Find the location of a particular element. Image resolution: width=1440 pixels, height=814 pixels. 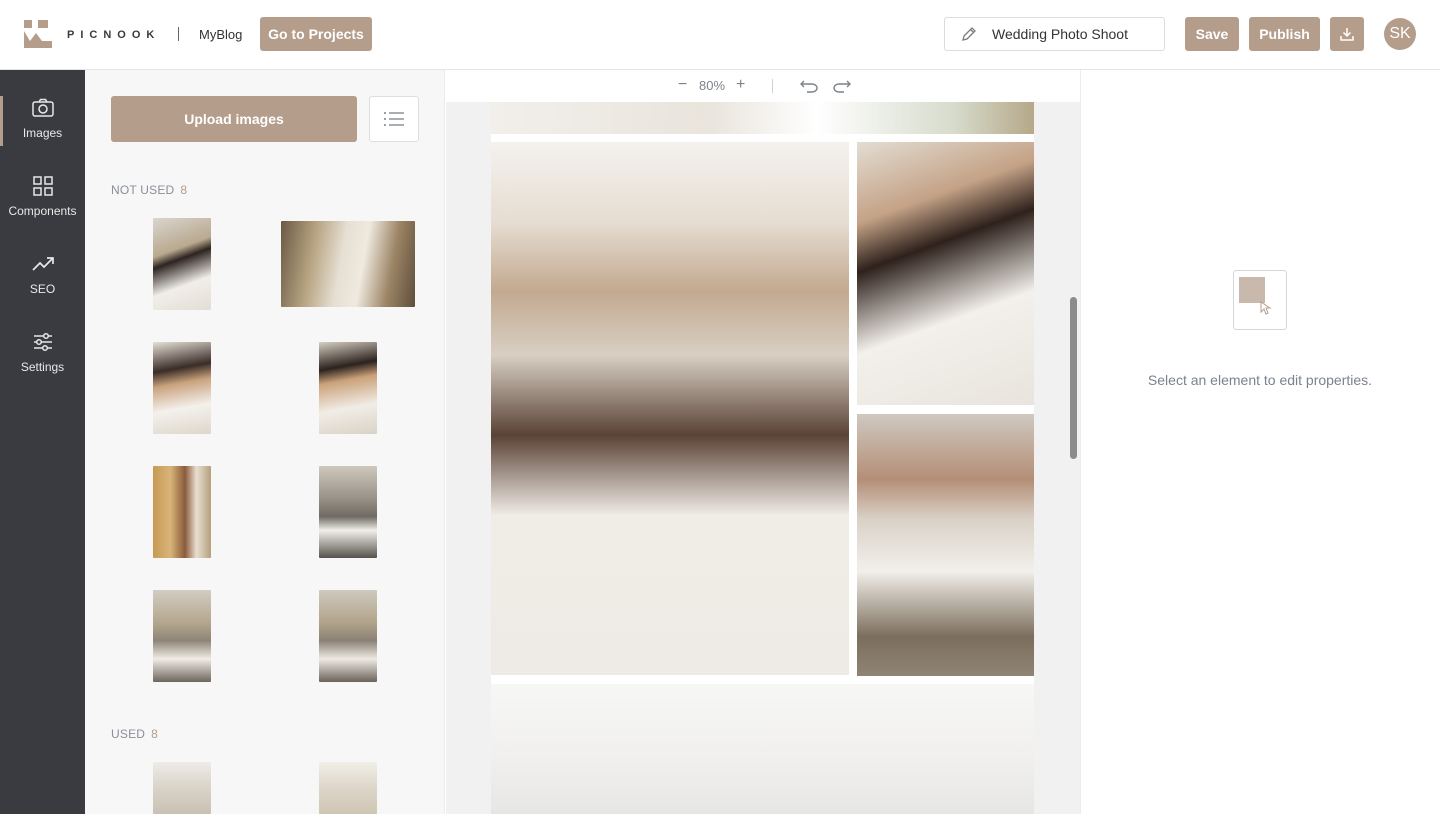

list-view-button is located at coordinates (394, 119).